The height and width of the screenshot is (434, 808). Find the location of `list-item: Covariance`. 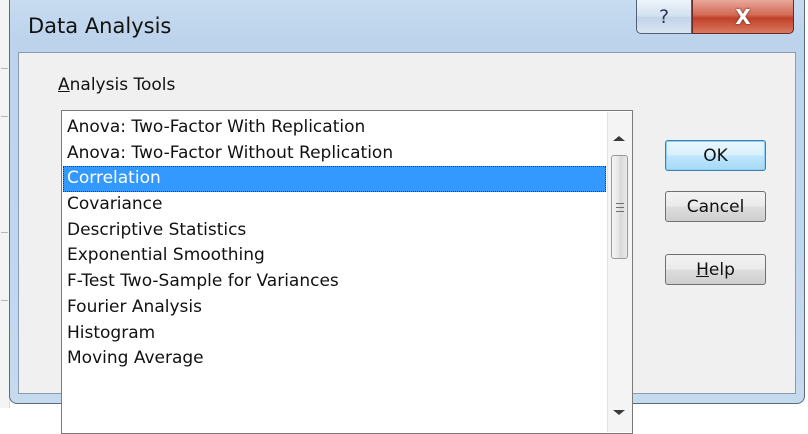

list-item: Covariance is located at coordinates (334, 205).